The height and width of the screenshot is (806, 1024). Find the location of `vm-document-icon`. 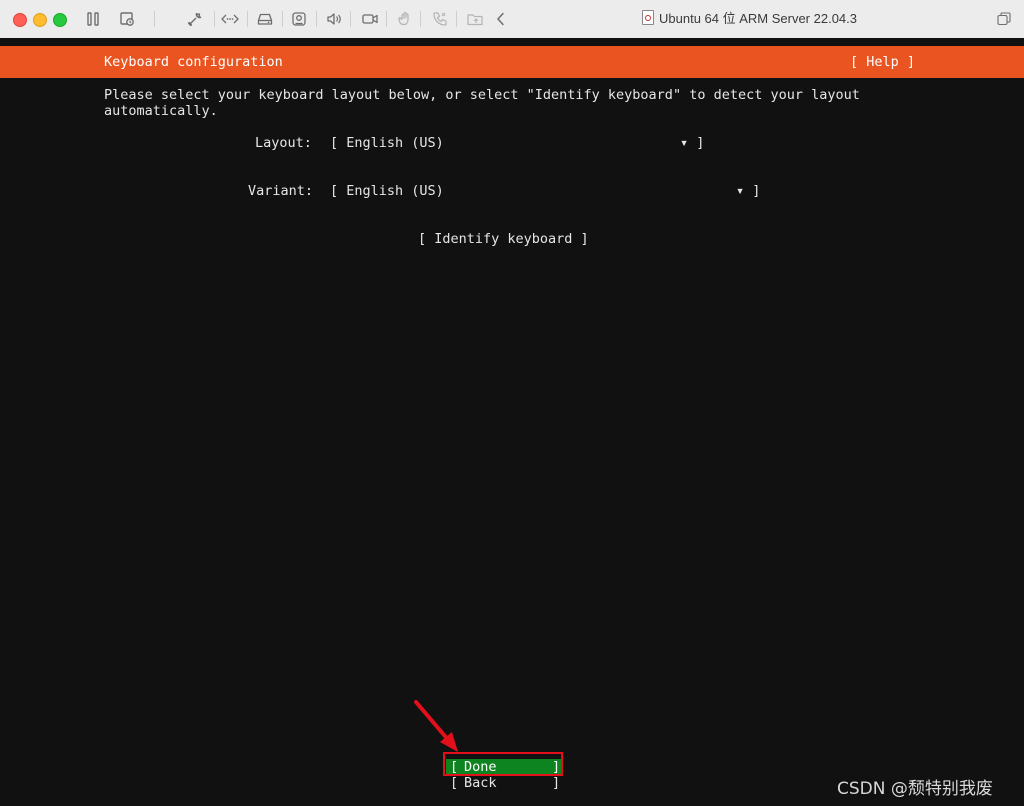

vm-document-icon is located at coordinates (648, 17).